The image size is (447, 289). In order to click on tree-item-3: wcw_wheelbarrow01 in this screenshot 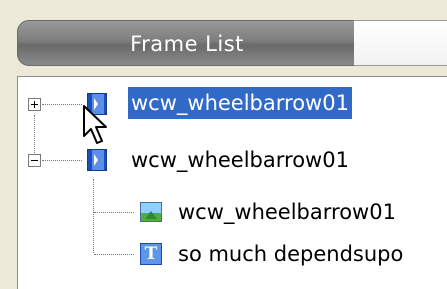, I will do `click(232, 212)`.